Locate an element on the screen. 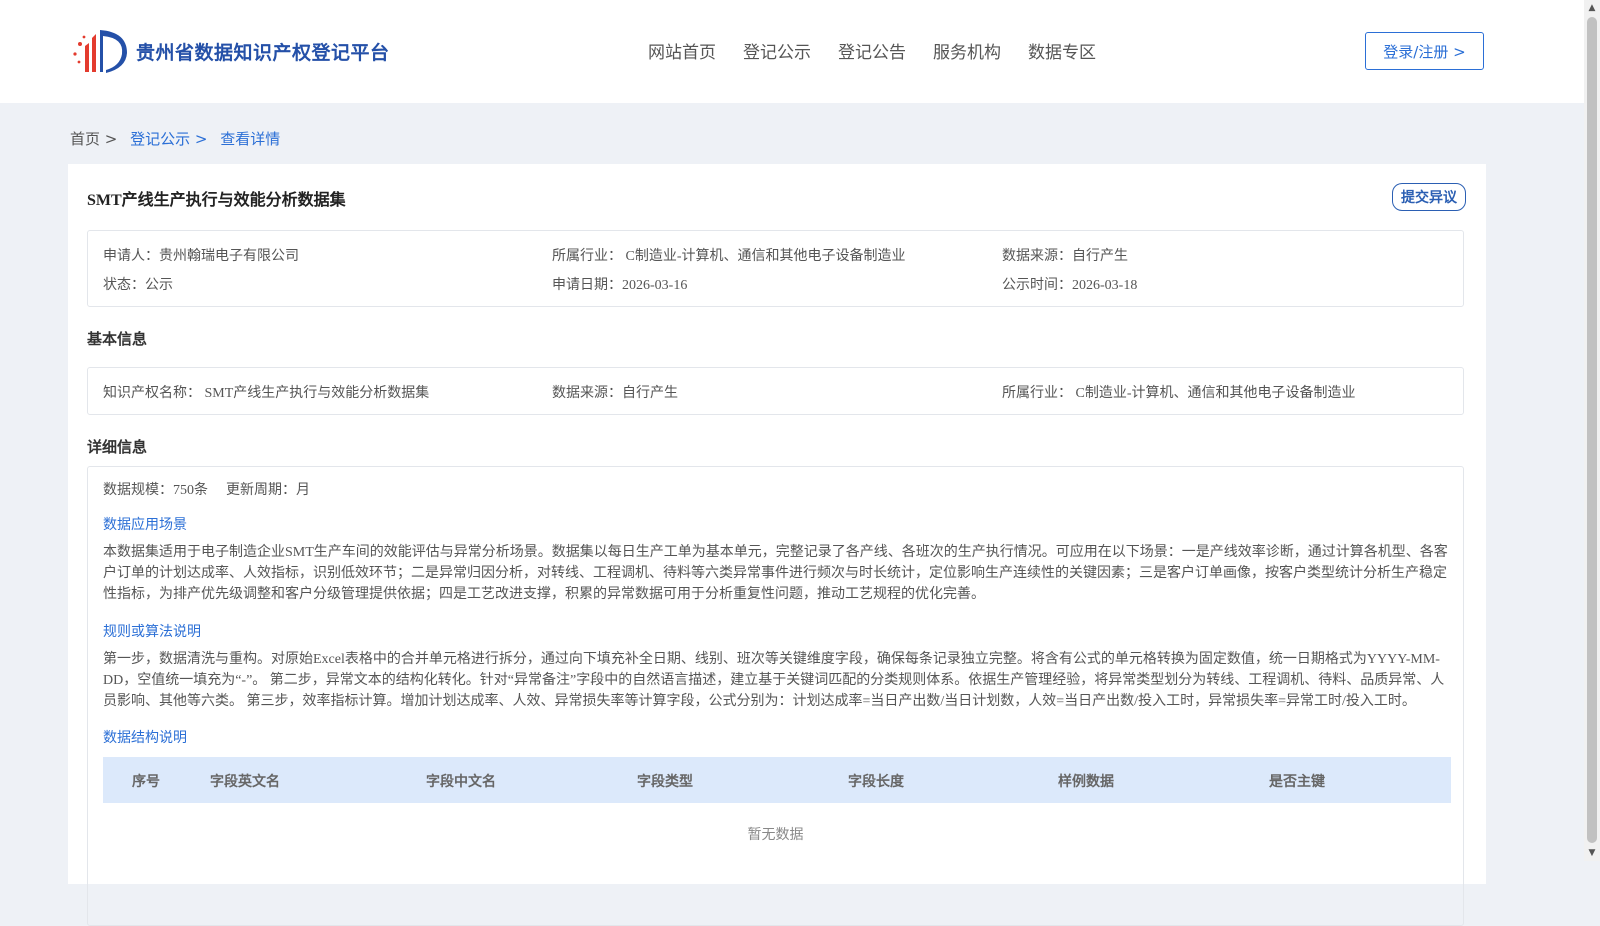 Image resolution: width=1600 pixels, height=926 pixels. nav-item-registration-publicity: 登记公示 is located at coordinates (777, 50).